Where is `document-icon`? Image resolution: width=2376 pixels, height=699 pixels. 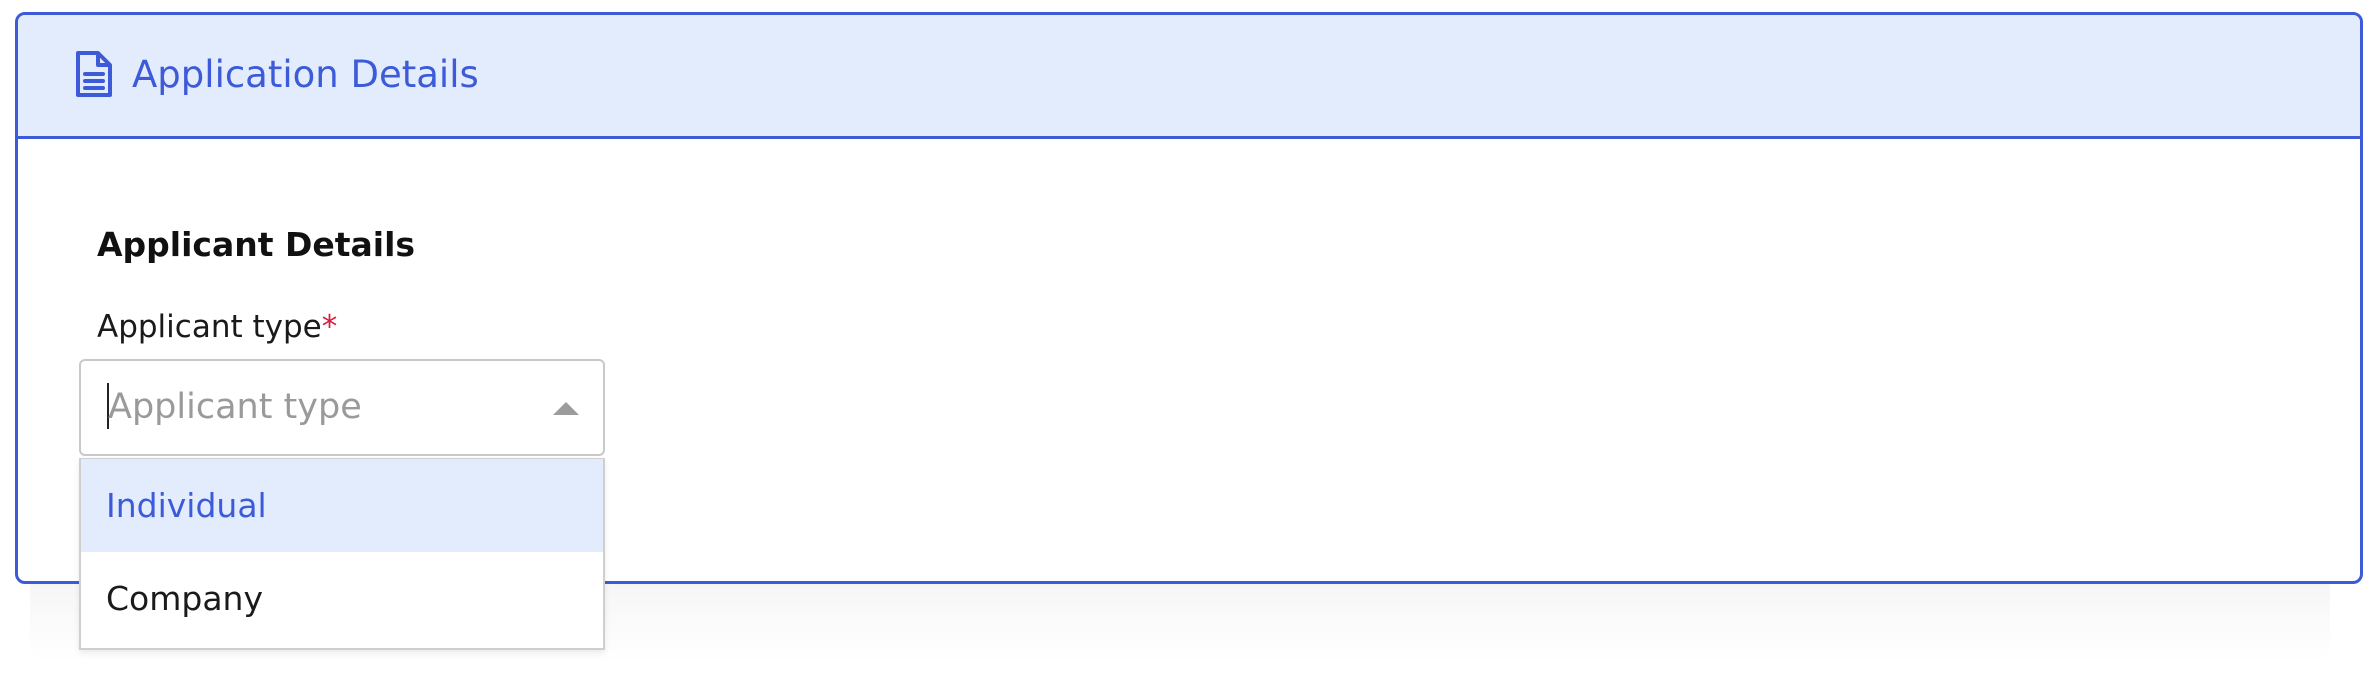
document-icon is located at coordinates (94, 74).